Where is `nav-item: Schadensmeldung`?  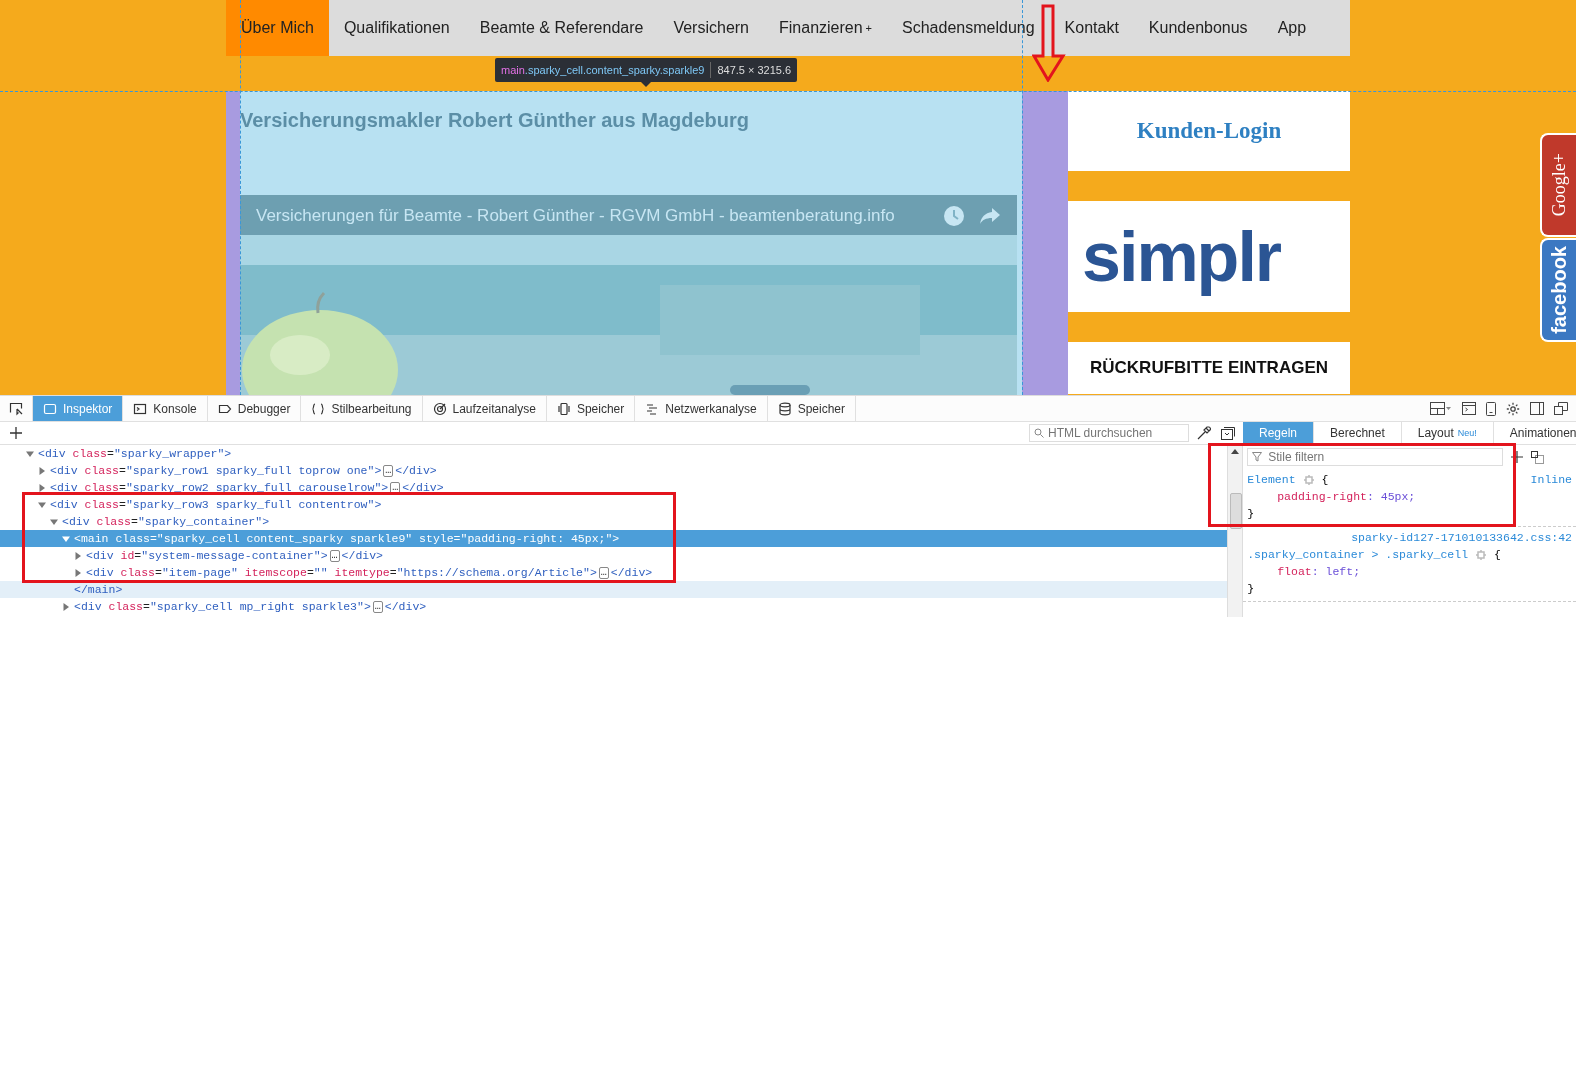 nav-item: Schadensmeldung is located at coordinates (968, 28).